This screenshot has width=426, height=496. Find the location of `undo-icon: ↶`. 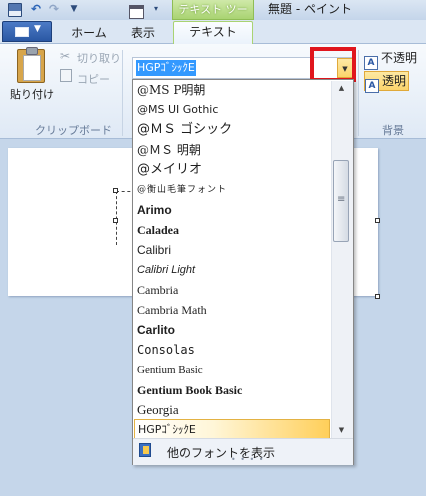

undo-icon: ↶ is located at coordinates (36, 9).